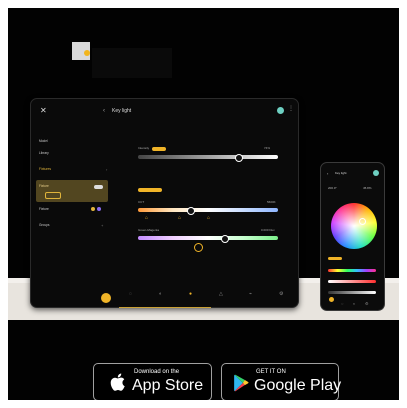 This screenshot has height=408, width=407. Describe the element at coordinates (141, 202) in the screenshot. I see `slider-label: CCT` at that location.